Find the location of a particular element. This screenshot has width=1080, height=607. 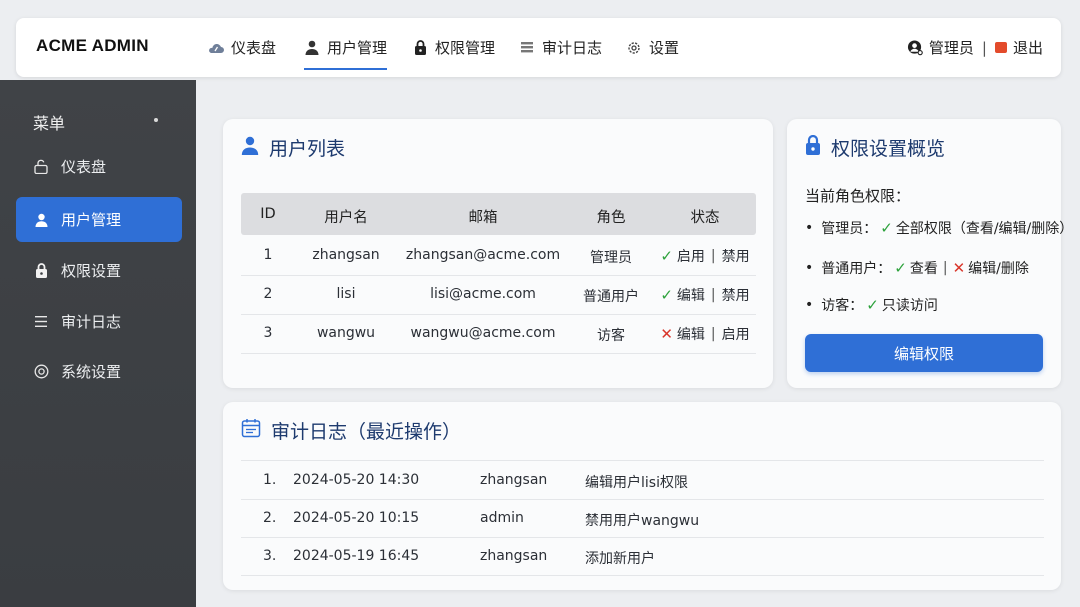

cell-id: 2 is located at coordinates (268, 294).